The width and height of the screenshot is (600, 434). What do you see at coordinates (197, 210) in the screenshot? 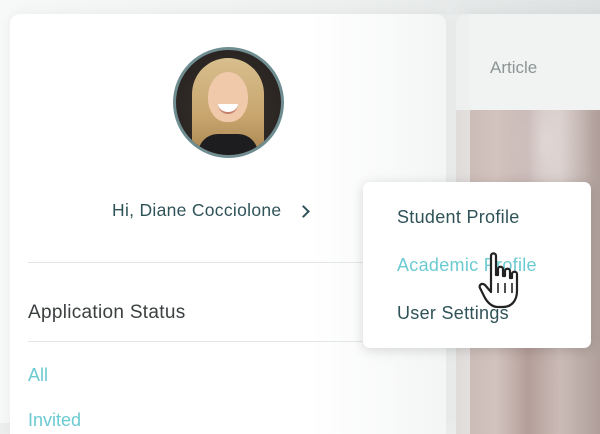
I see `greeting-text: Hi, Diane Cocciolone` at bounding box center [197, 210].